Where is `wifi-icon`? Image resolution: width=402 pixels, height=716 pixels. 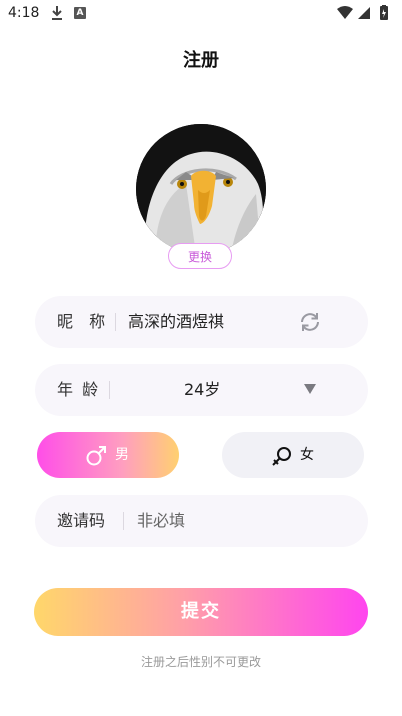 wifi-icon is located at coordinates (345, 12).